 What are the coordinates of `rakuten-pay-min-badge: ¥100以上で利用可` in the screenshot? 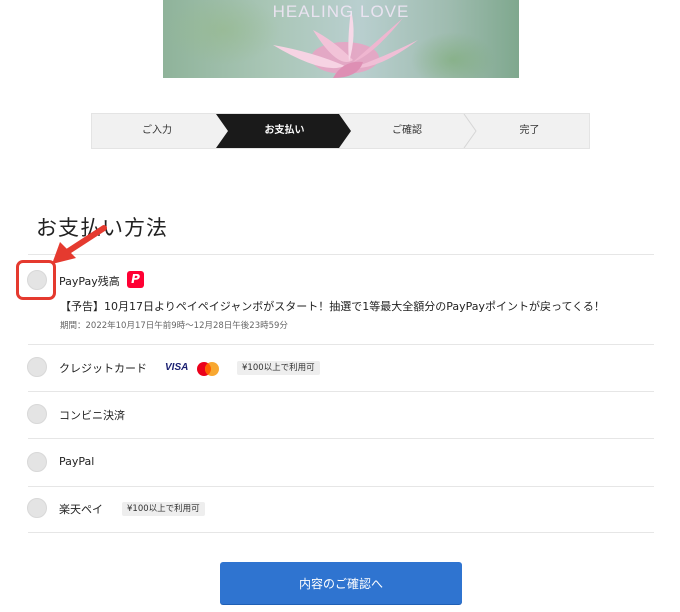 It's located at (163, 509).